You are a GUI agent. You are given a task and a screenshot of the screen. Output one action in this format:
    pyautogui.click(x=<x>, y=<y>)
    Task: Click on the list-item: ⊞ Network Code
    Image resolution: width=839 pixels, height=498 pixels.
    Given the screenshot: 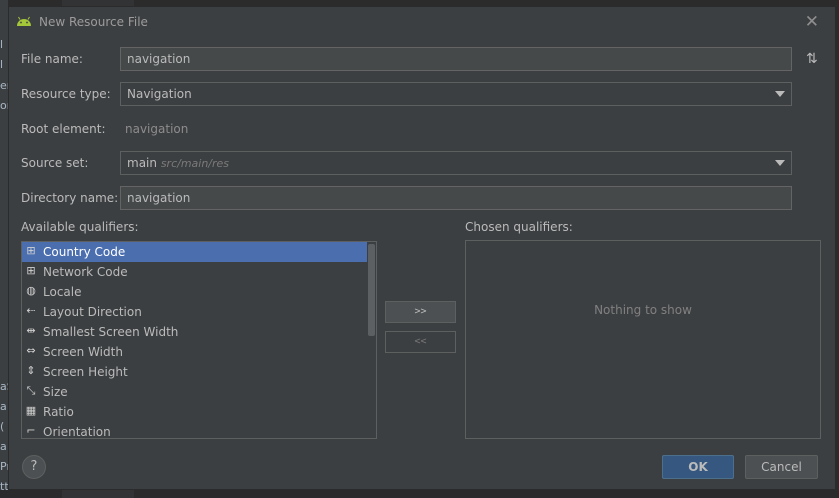 What is the action you would take?
    pyautogui.click(x=199, y=272)
    